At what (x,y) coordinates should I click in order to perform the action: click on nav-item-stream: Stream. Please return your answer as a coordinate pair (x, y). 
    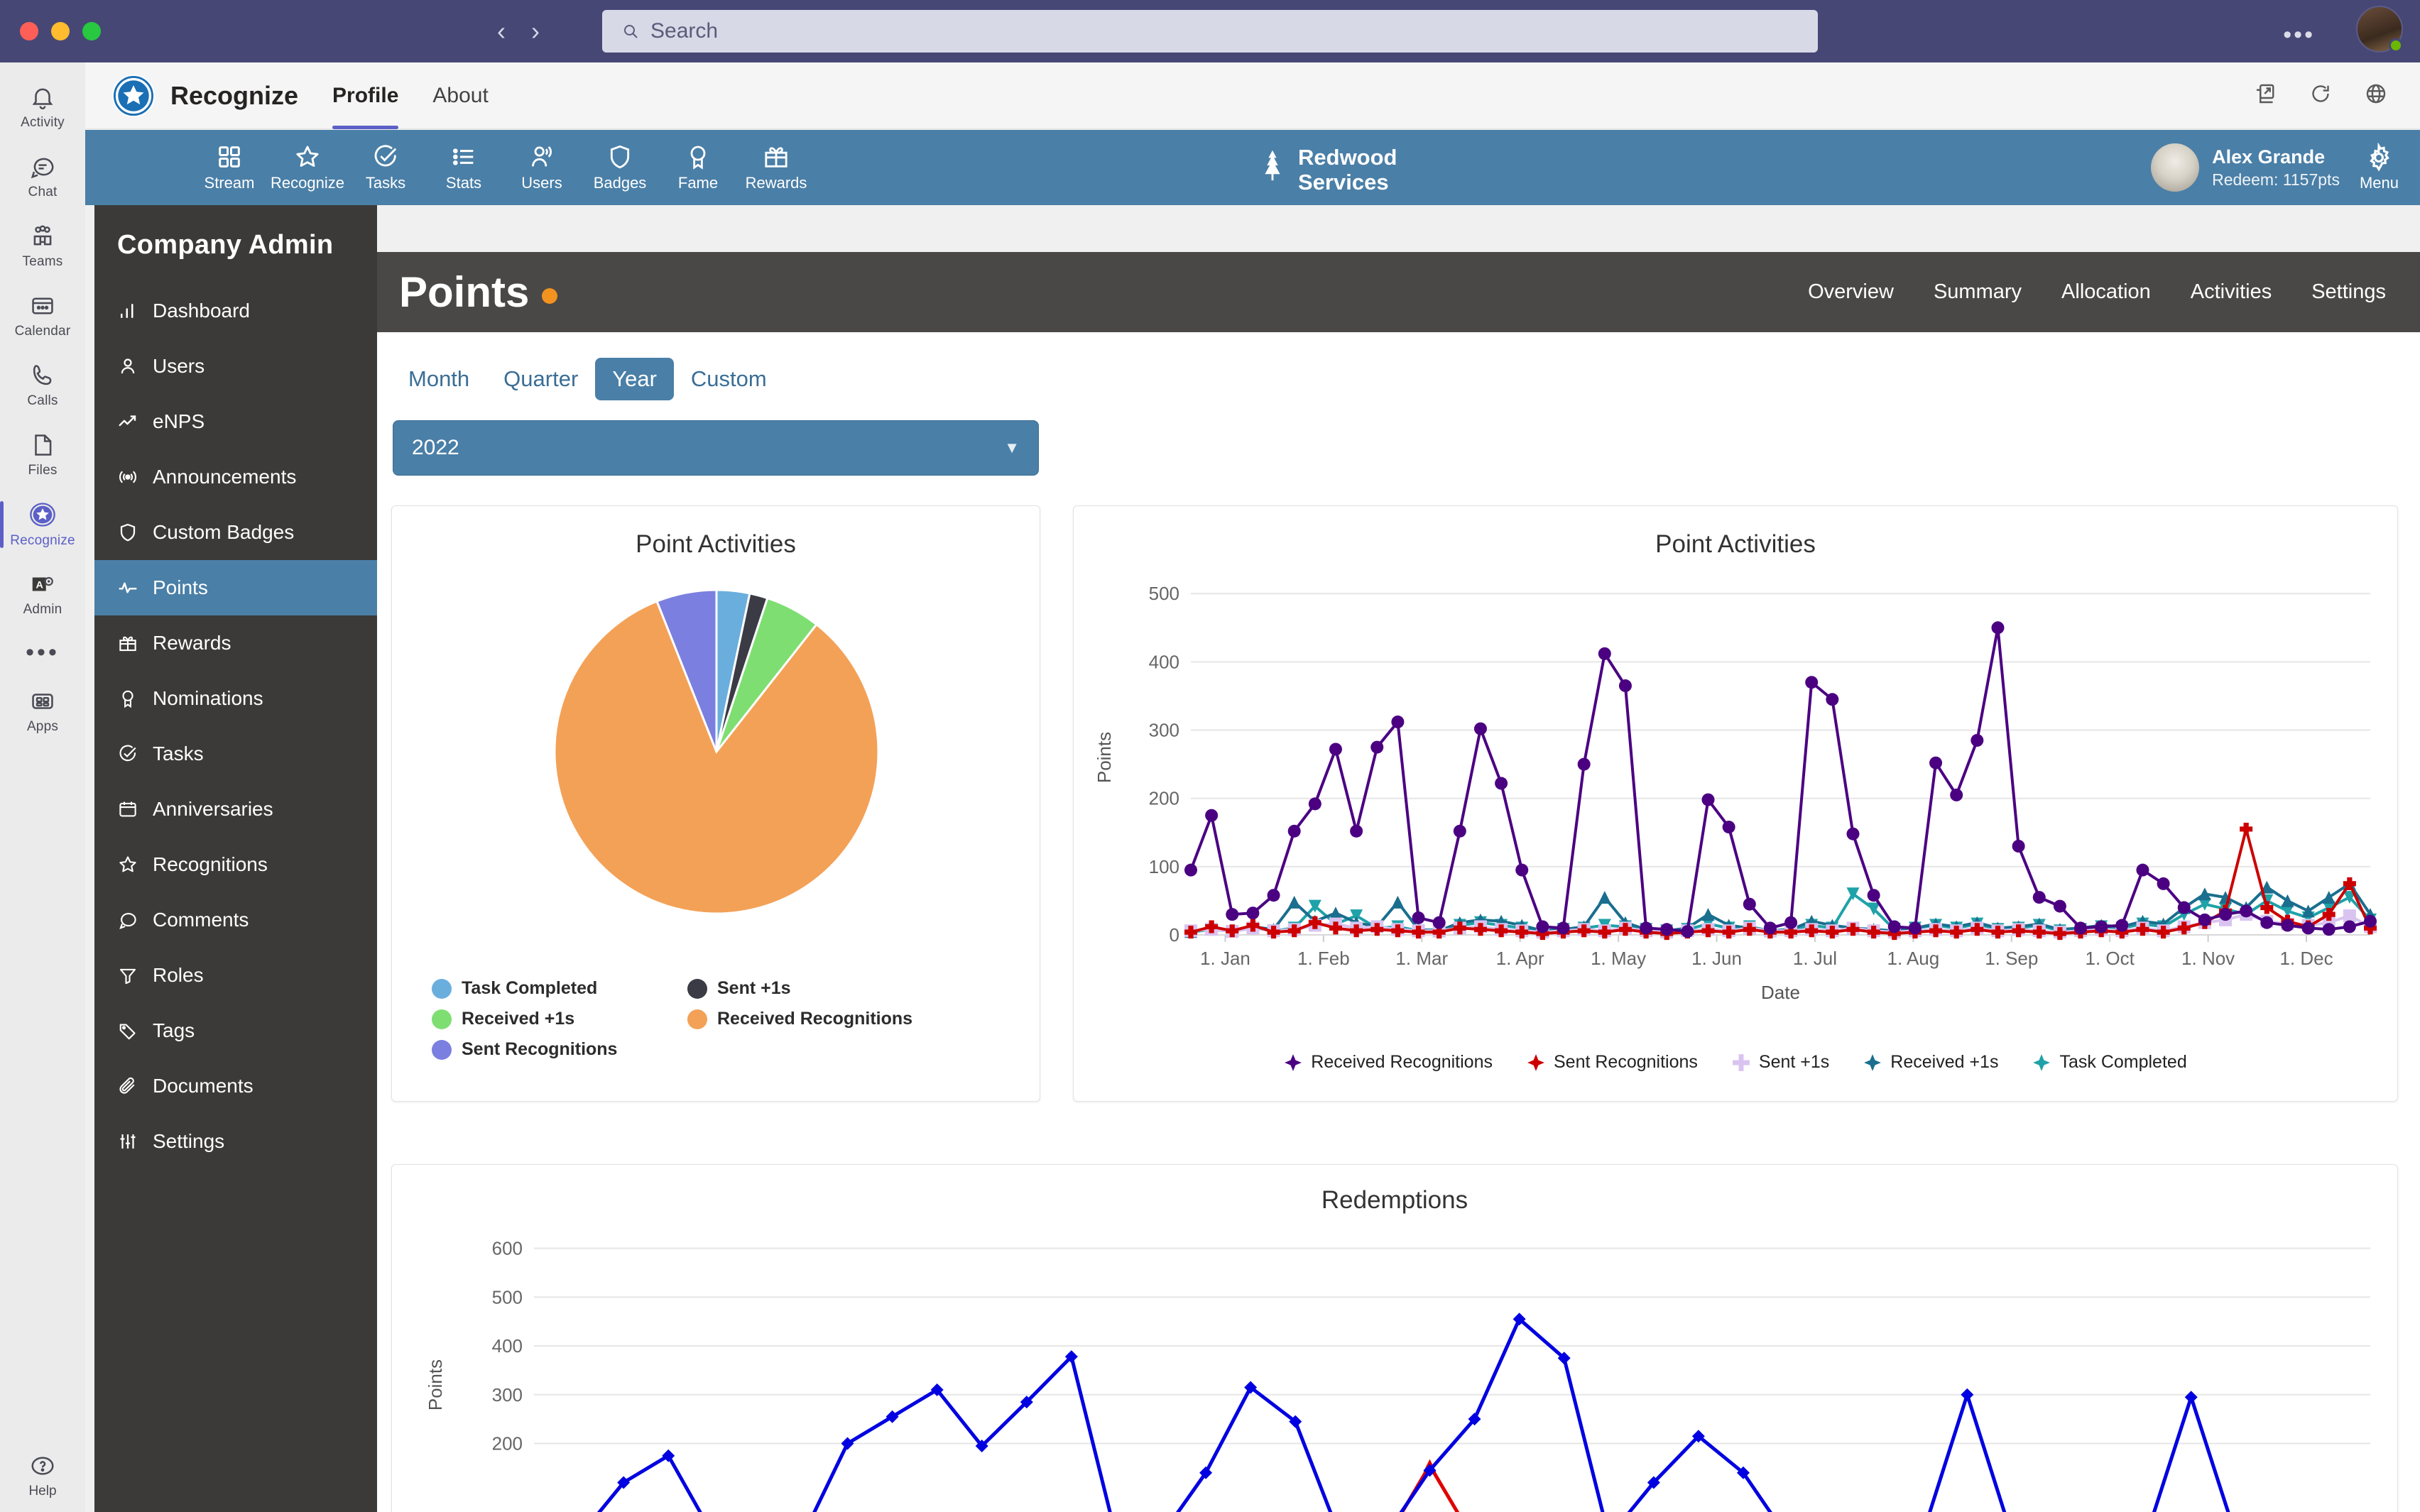
    Looking at the image, I should click on (229, 168).